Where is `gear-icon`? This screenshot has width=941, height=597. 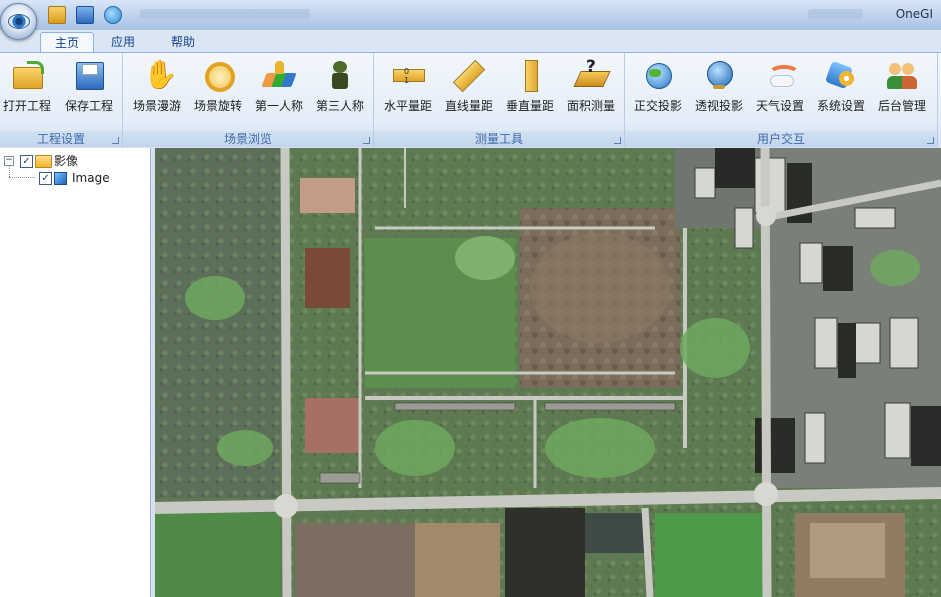
gear-icon is located at coordinates (841, 75).